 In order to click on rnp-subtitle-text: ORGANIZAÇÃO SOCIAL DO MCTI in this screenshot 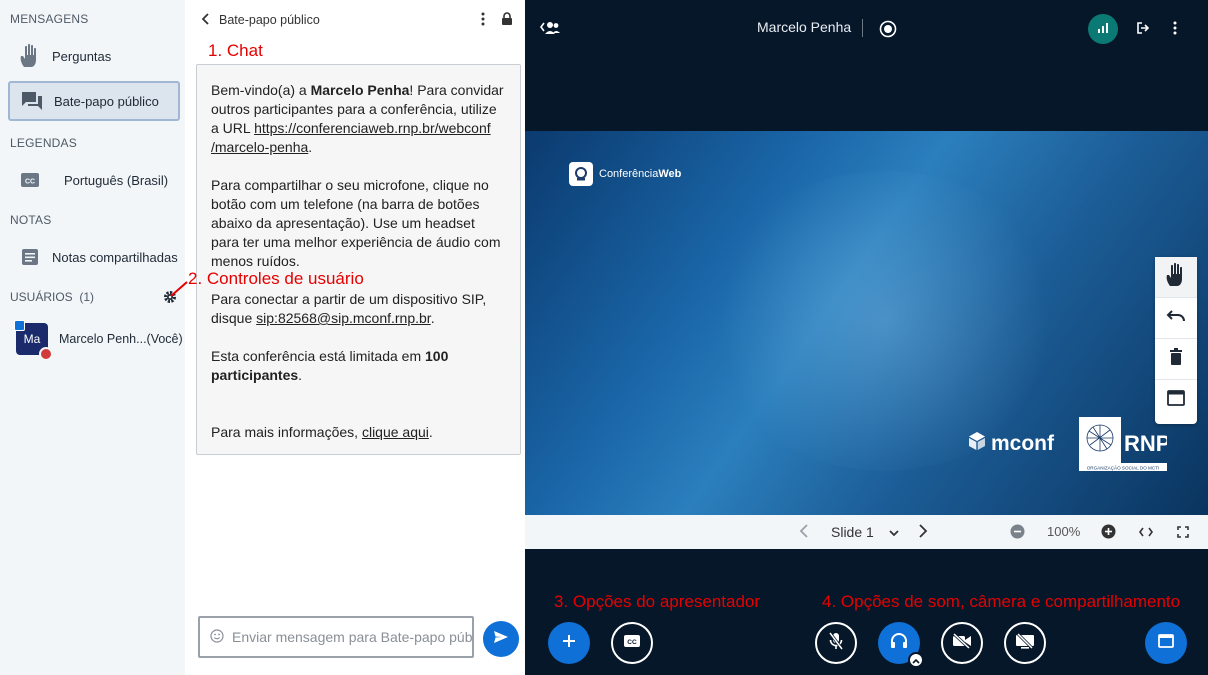, I will do `click(1123, 468)`.